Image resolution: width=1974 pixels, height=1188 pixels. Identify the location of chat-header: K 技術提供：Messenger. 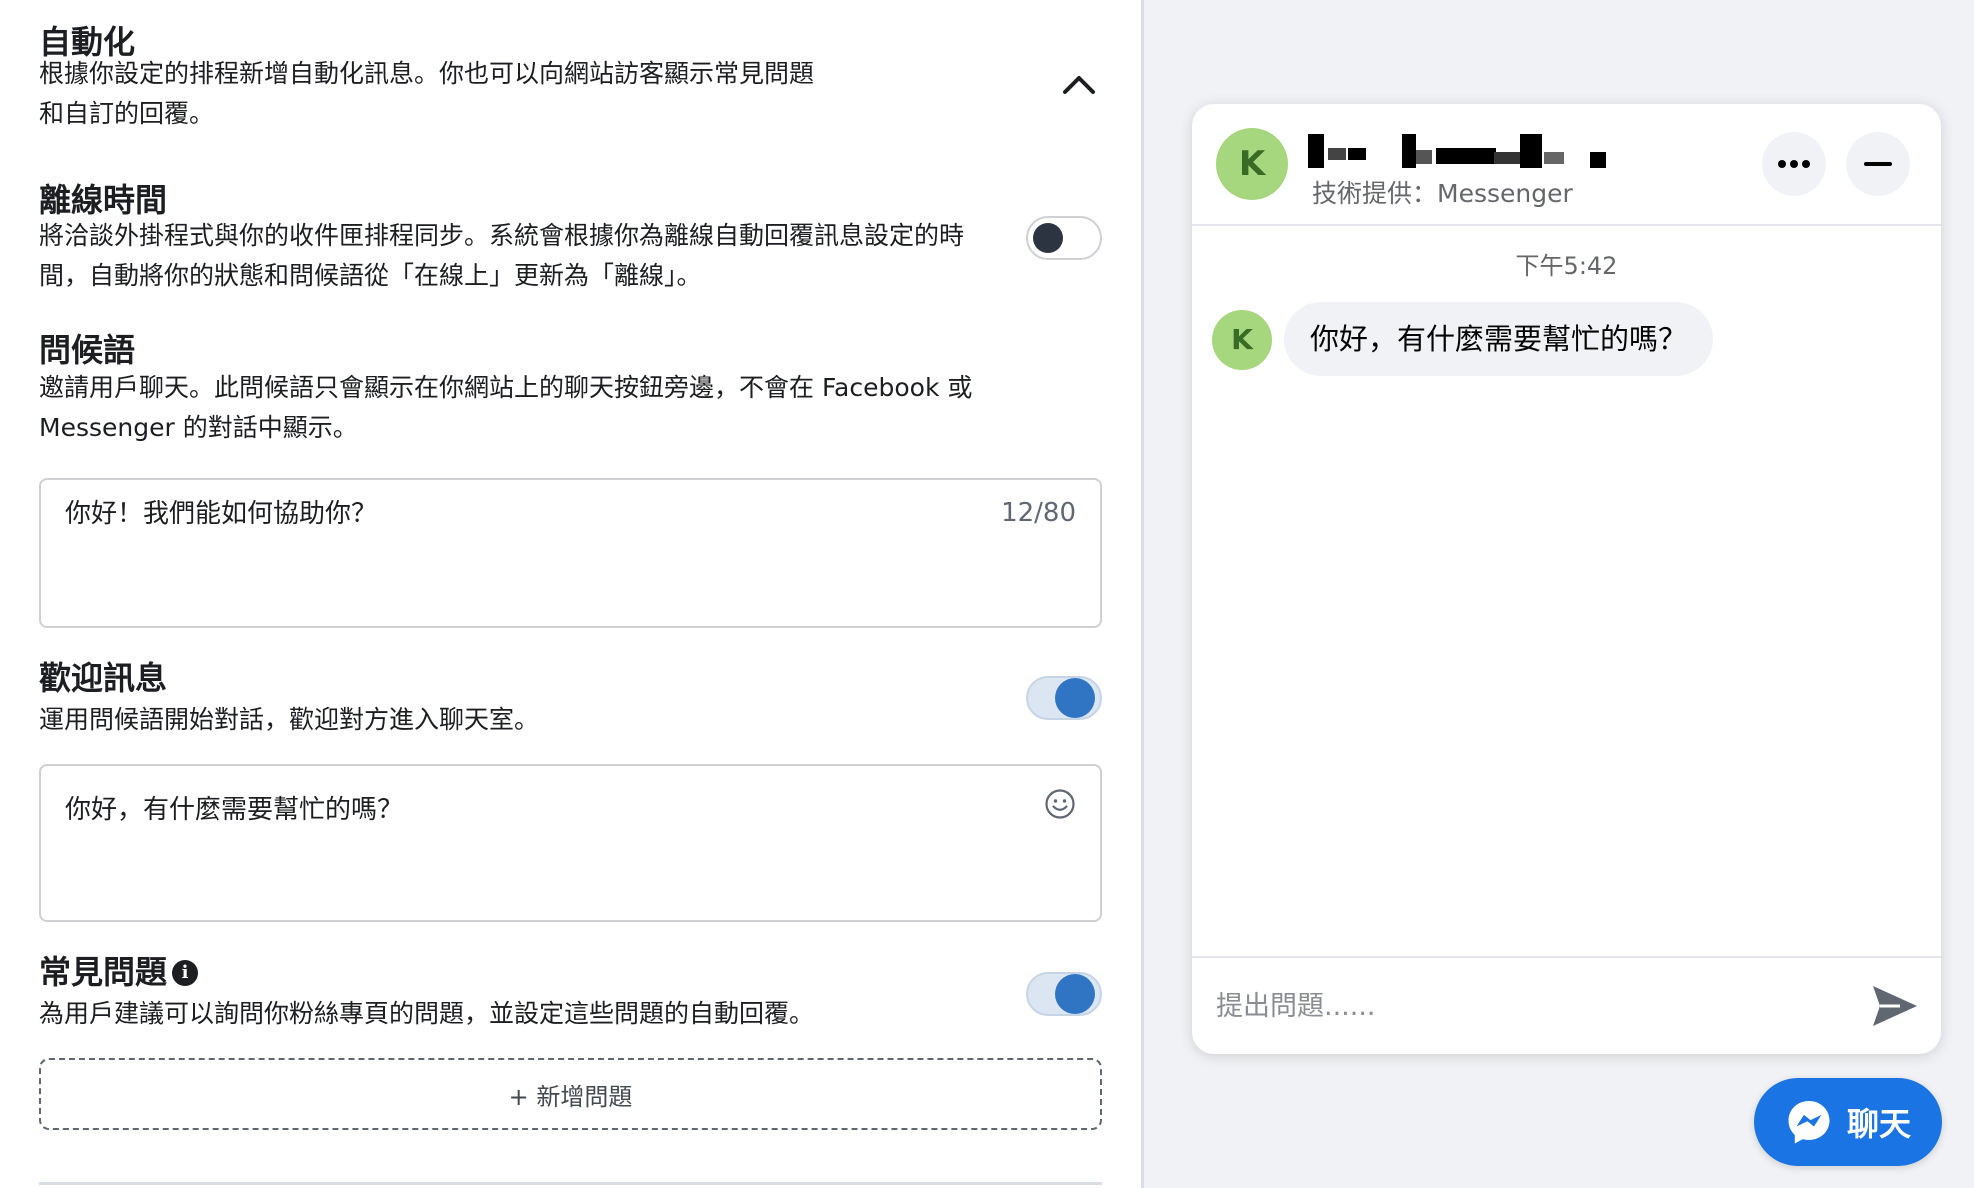
(1566, 165).